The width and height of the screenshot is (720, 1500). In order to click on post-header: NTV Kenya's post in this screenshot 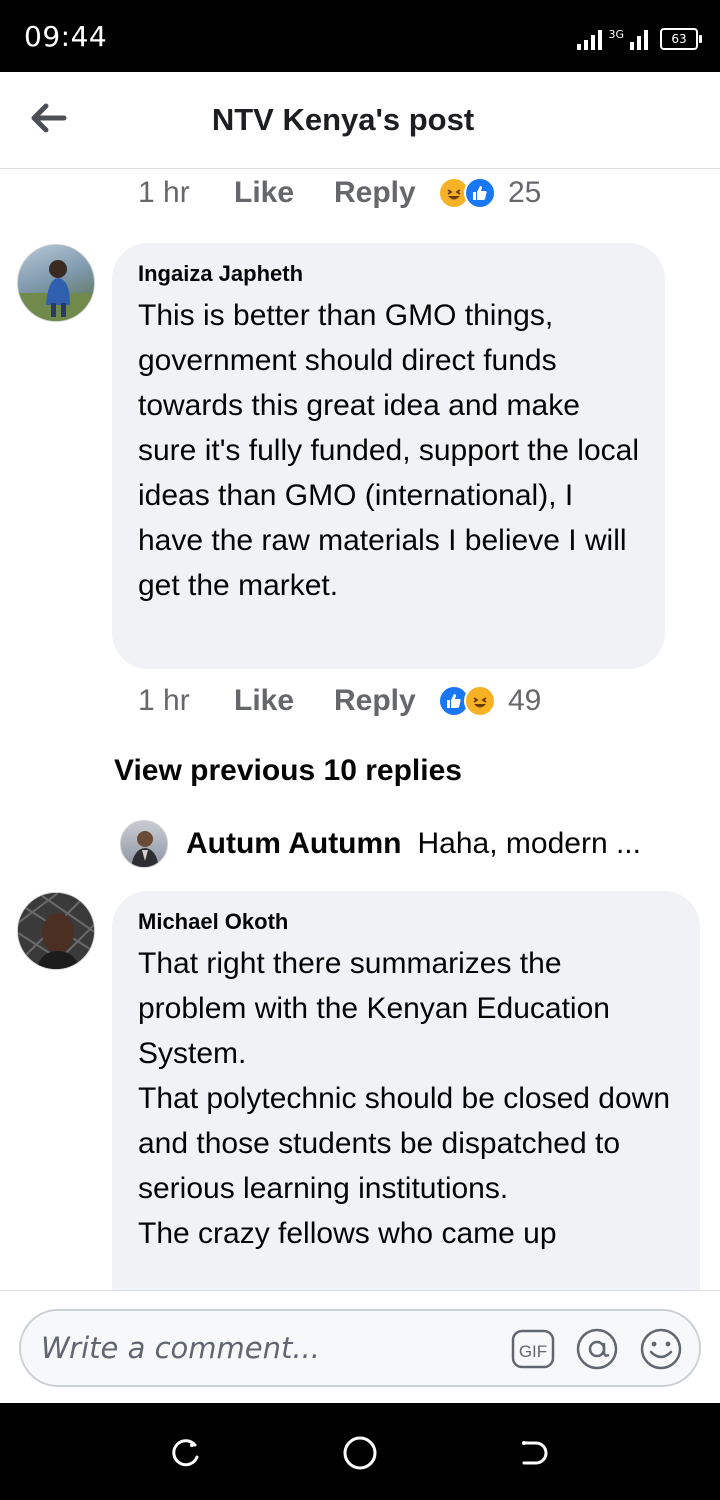, I will do `click(360, 120)`.